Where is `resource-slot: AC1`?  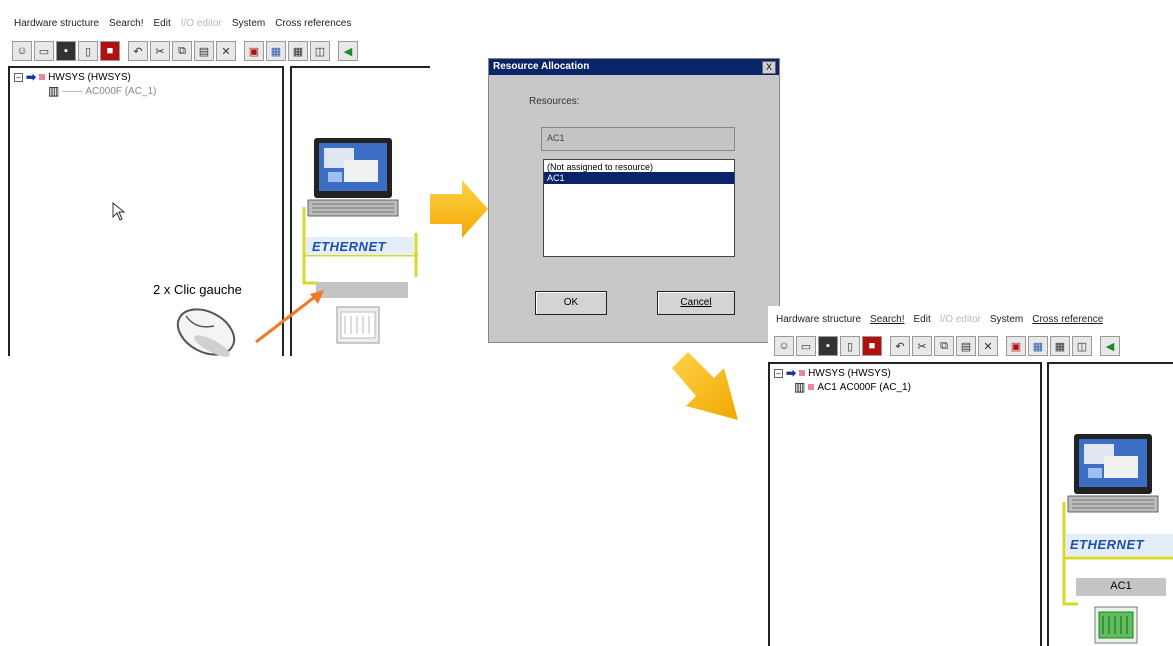
resource-slot: AC1 is located at coordinates (1121, 587).